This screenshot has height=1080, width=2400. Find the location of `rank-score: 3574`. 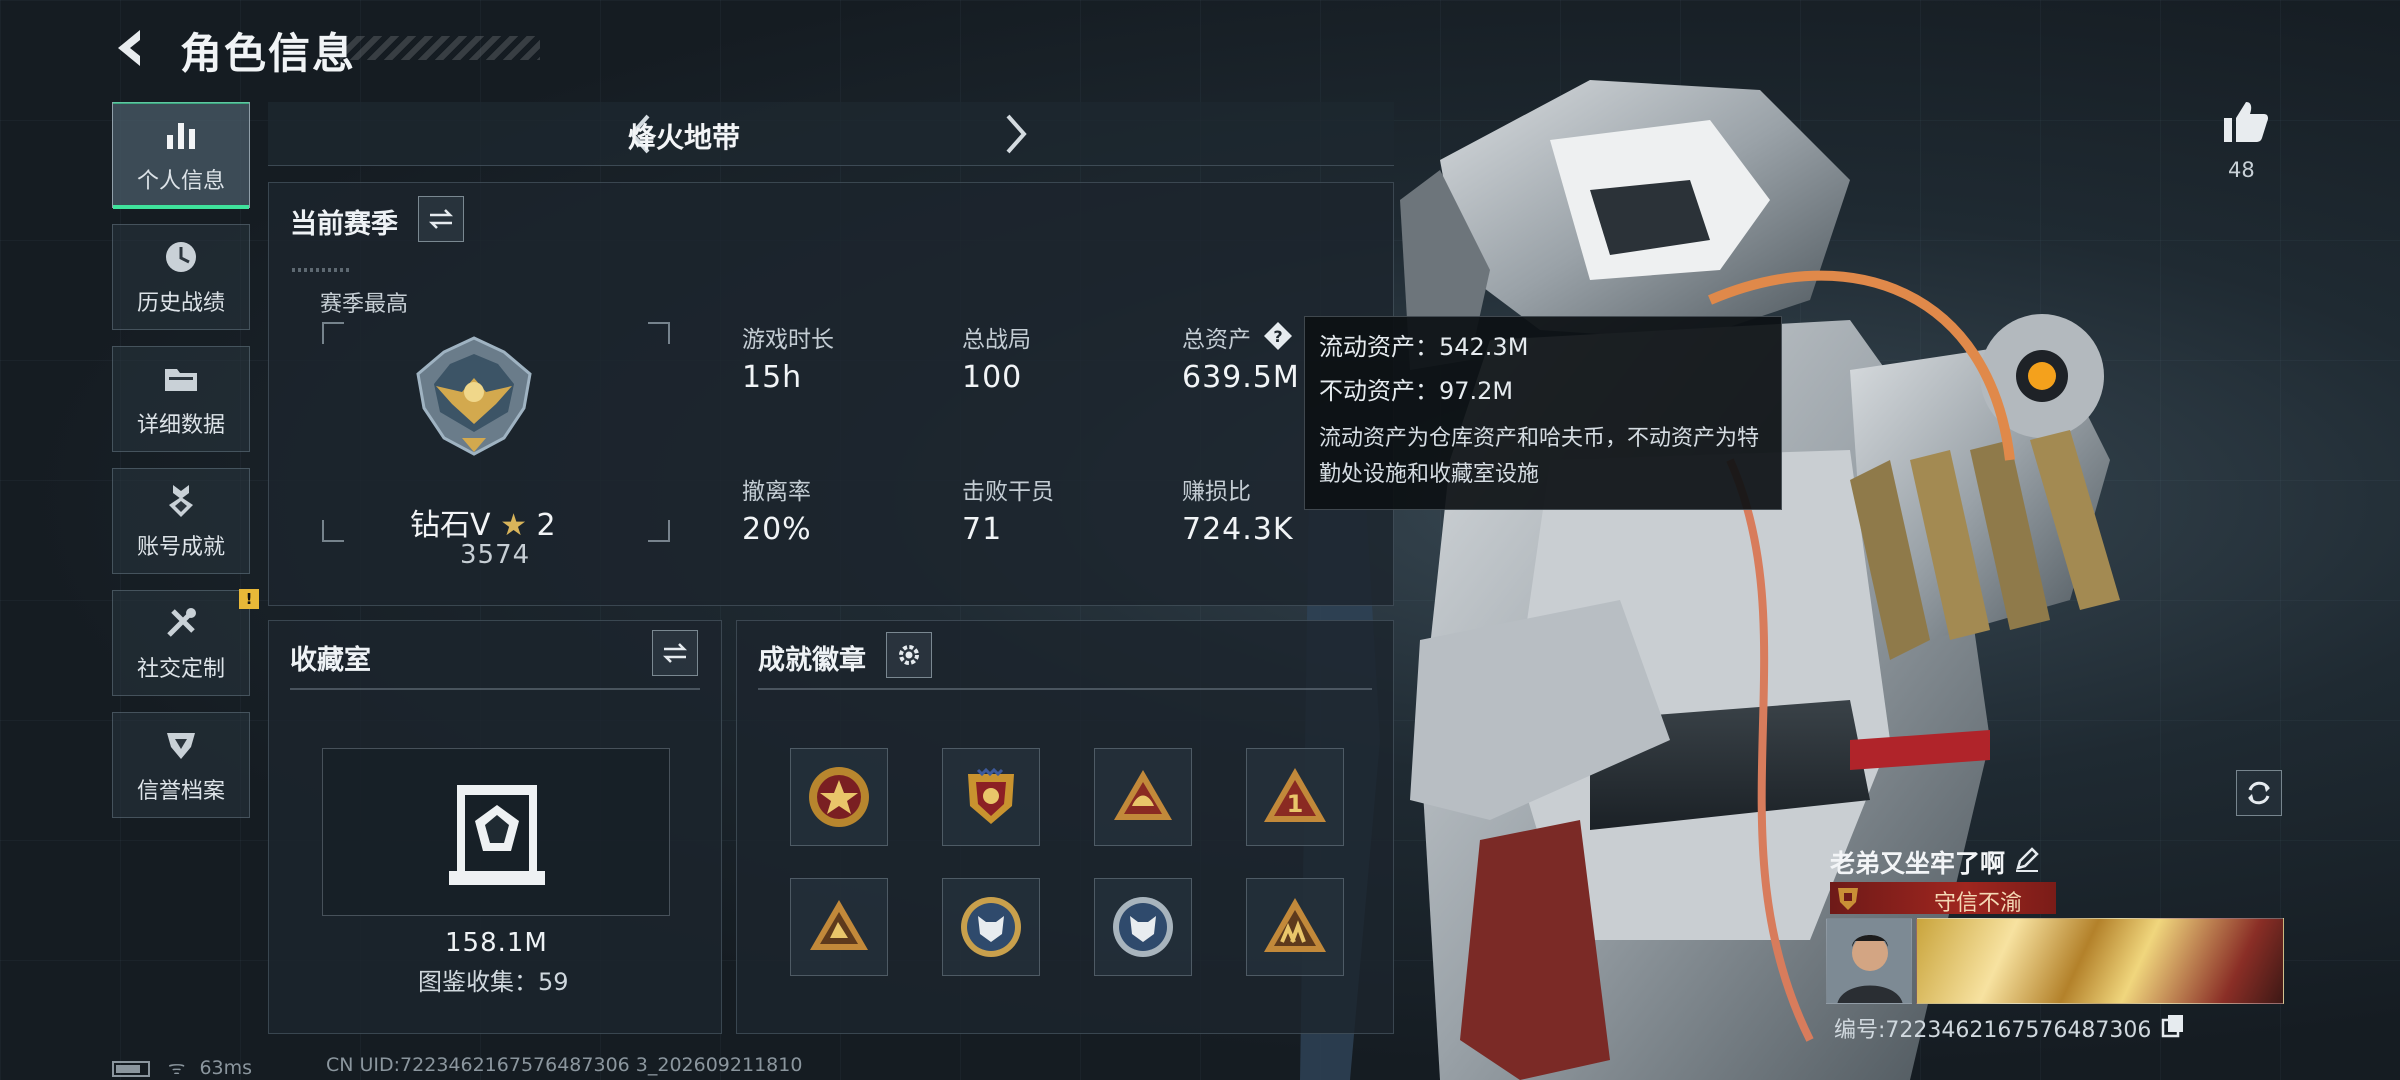

rank-score: 3574 is located at coordinates (495, 555).